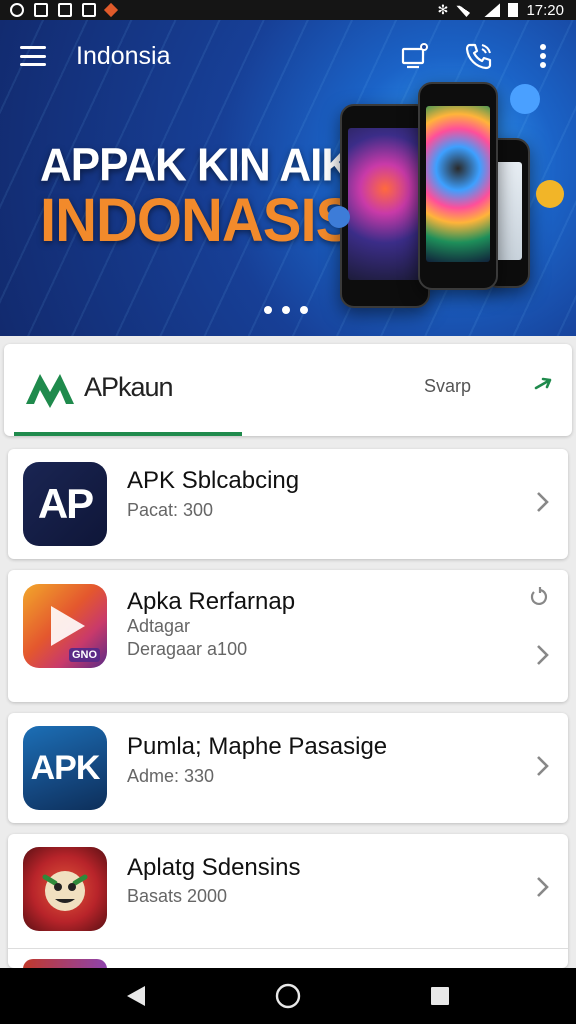 The height and width of the screenshot is (1024, 576). What do you see at coordinates (539, 597) in the screenshot?
I see `refresh-icon` at bounding box center [539, 597].